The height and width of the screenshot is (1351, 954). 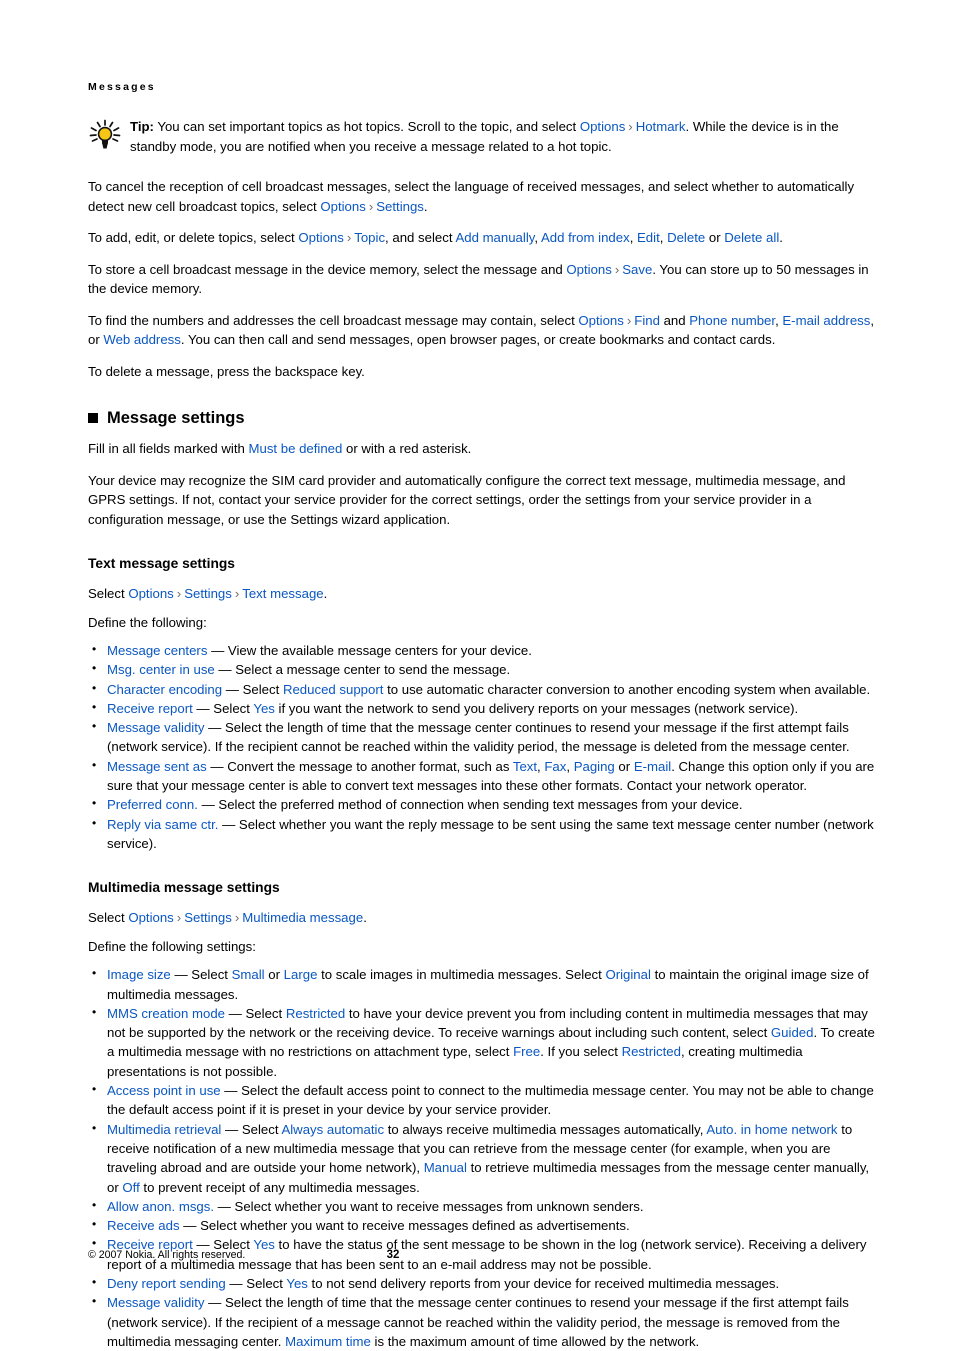 What do you see at coordinates (147, 622) in the screenshot?
I see `paragraph-define-following: Define the following:` at bounding box center [147, 622].